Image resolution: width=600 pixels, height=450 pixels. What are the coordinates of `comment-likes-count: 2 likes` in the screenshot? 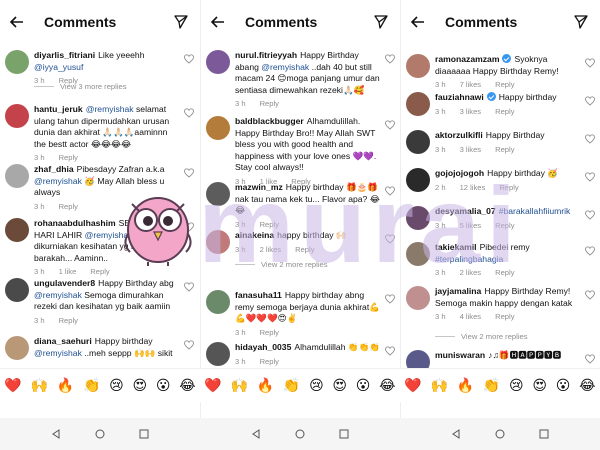 It's located at (471, 272).